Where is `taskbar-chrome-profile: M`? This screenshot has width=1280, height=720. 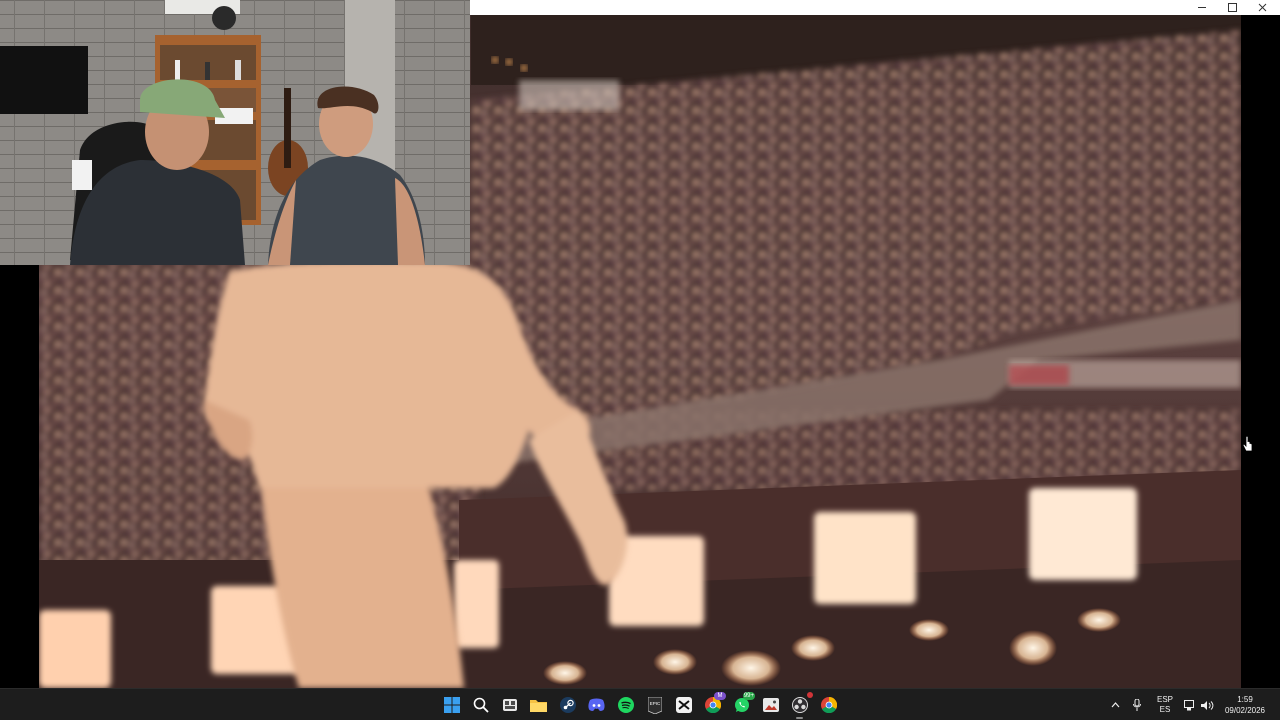 taskbar-chrome-profile: M is located at coordinates (712, 704).